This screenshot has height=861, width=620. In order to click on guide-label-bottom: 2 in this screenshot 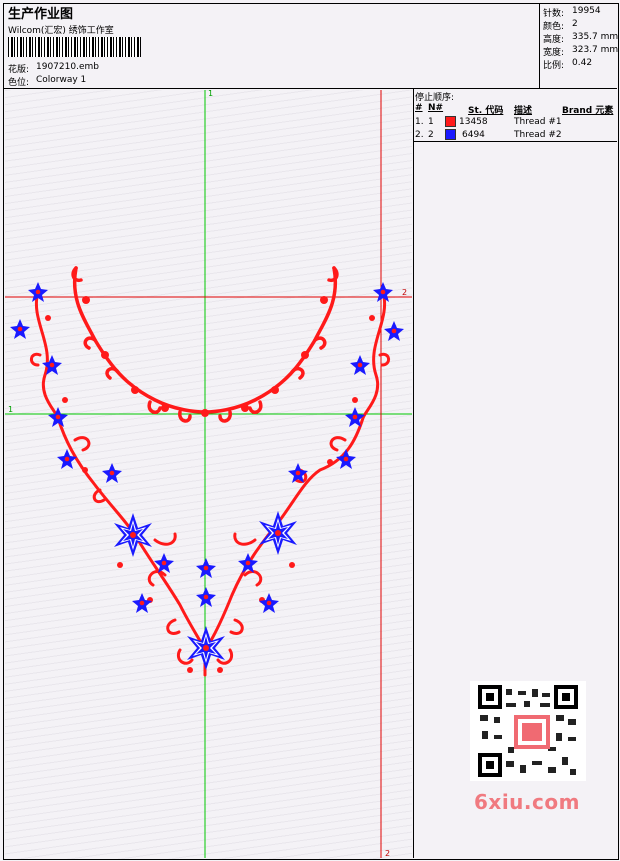, I will do `click(387, 853)`.